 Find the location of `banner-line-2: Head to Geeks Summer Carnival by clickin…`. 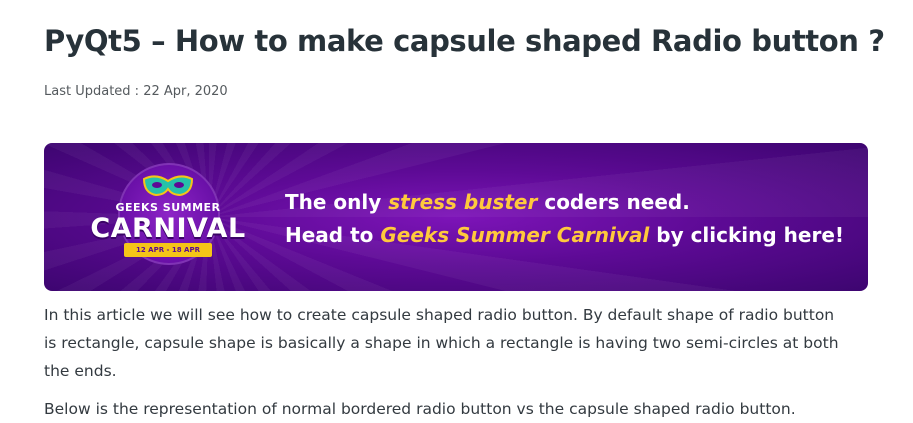

banner-line-2: Head to Geeks Summer Carnival by clickin… is located at coordinates (564, 235).